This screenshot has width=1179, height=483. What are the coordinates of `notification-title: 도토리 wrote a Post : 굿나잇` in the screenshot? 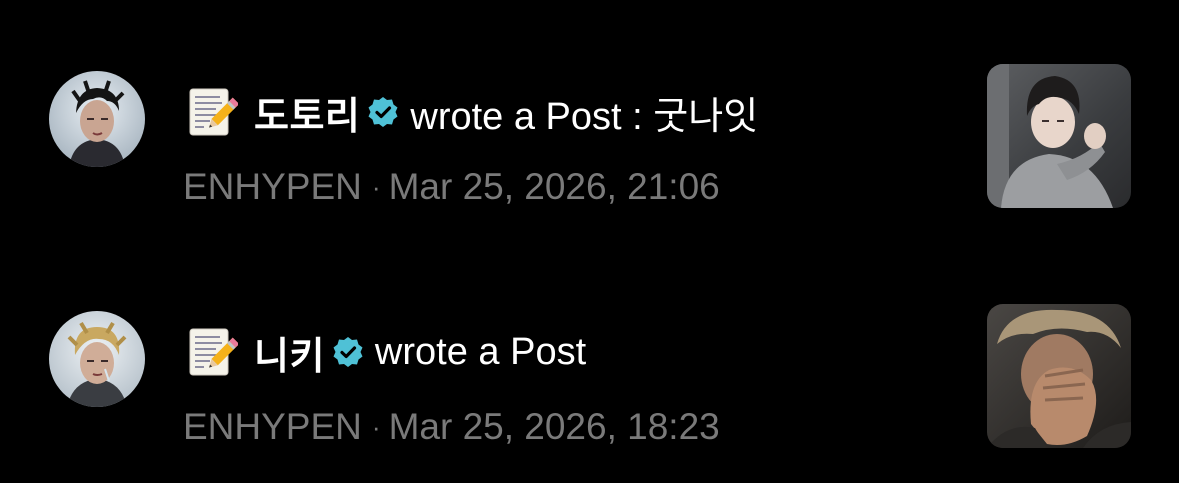 It's located at (472, 112).